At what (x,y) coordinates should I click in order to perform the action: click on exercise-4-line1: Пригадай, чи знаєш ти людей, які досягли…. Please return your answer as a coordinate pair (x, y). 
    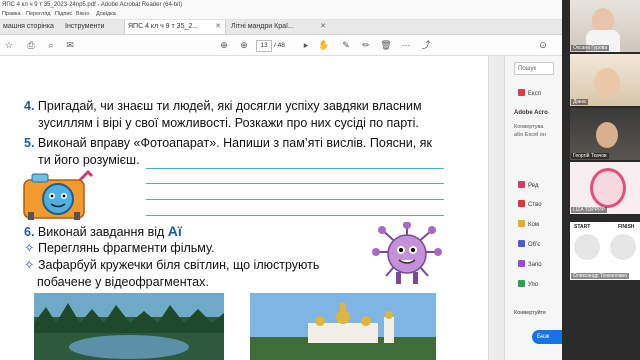
    Looking at the image, I should click on (229, 106).